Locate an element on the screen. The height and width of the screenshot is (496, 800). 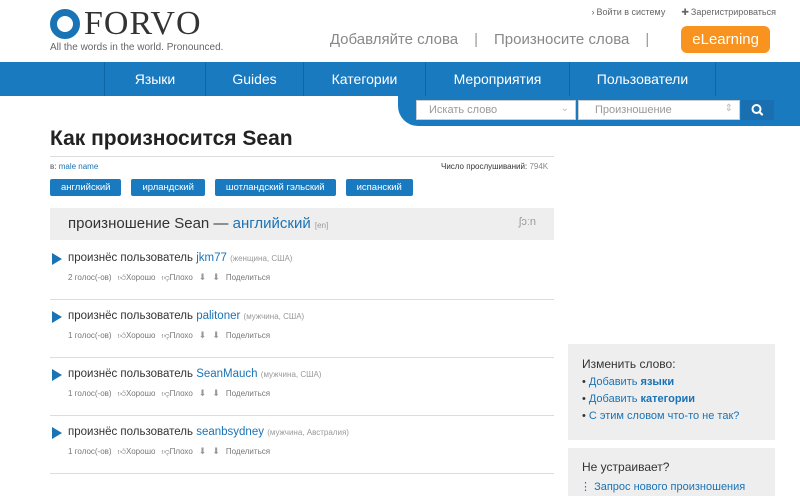
page-title: Как произносится Sean is located at coordinates (171, 138).